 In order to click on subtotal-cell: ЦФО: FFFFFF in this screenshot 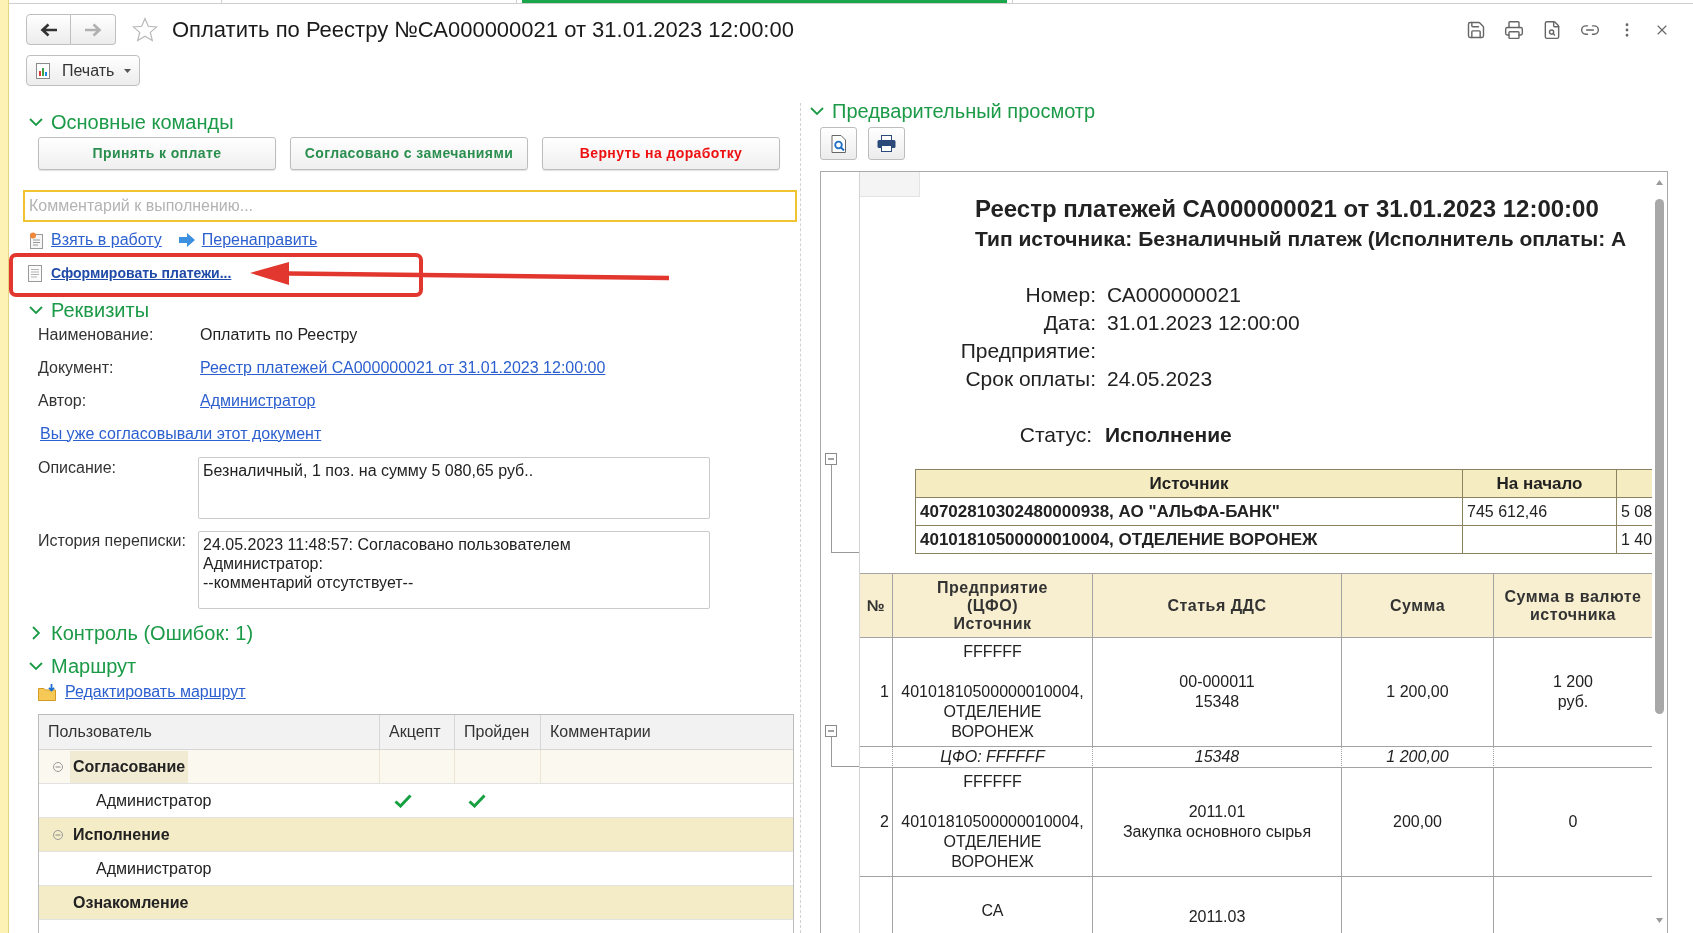, I will do `click(993, 757)`.